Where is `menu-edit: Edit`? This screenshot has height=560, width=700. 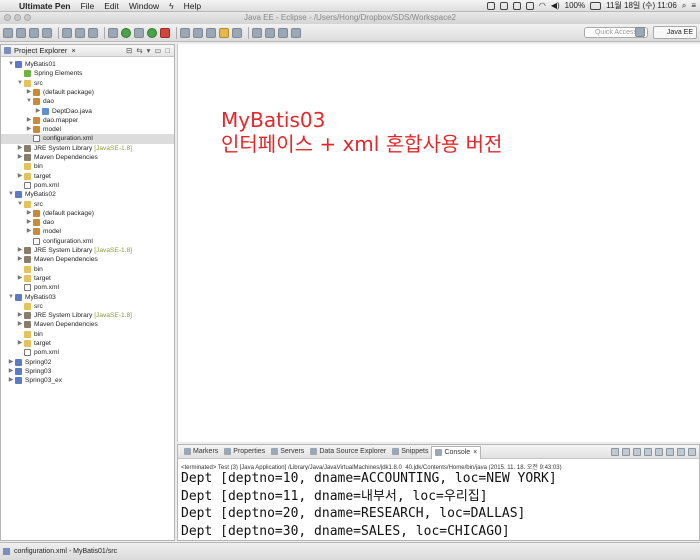 menu-edit: Edit is located at coordinates (111, 6).